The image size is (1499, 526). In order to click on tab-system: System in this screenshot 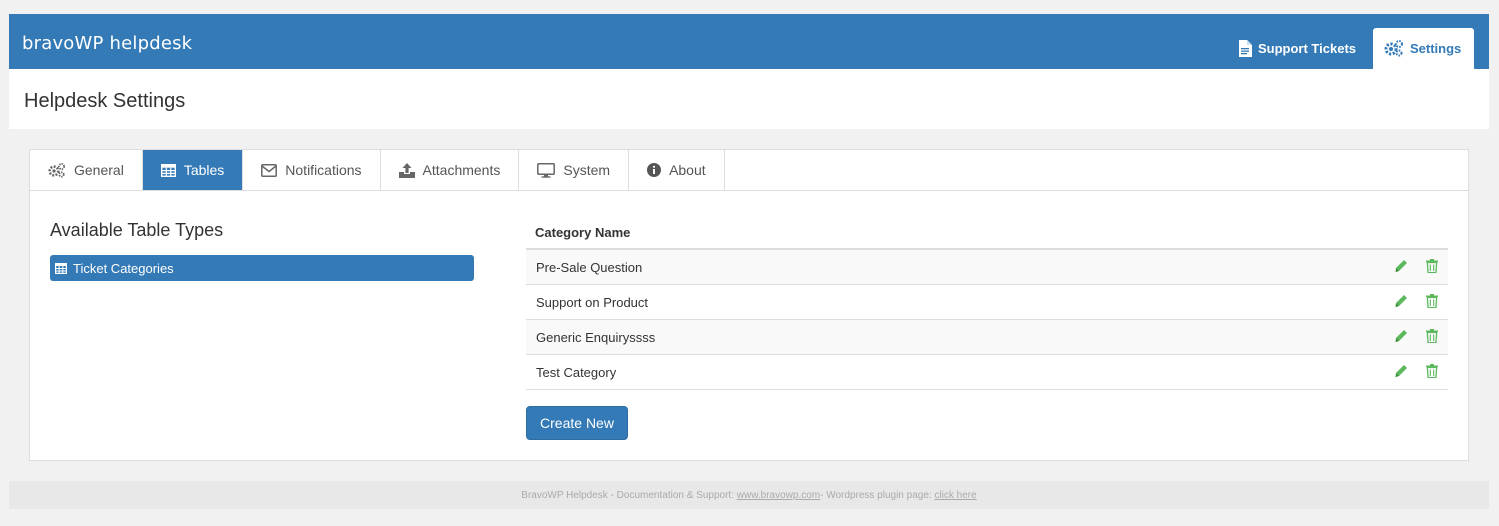, I will do `click(574, 170)`.